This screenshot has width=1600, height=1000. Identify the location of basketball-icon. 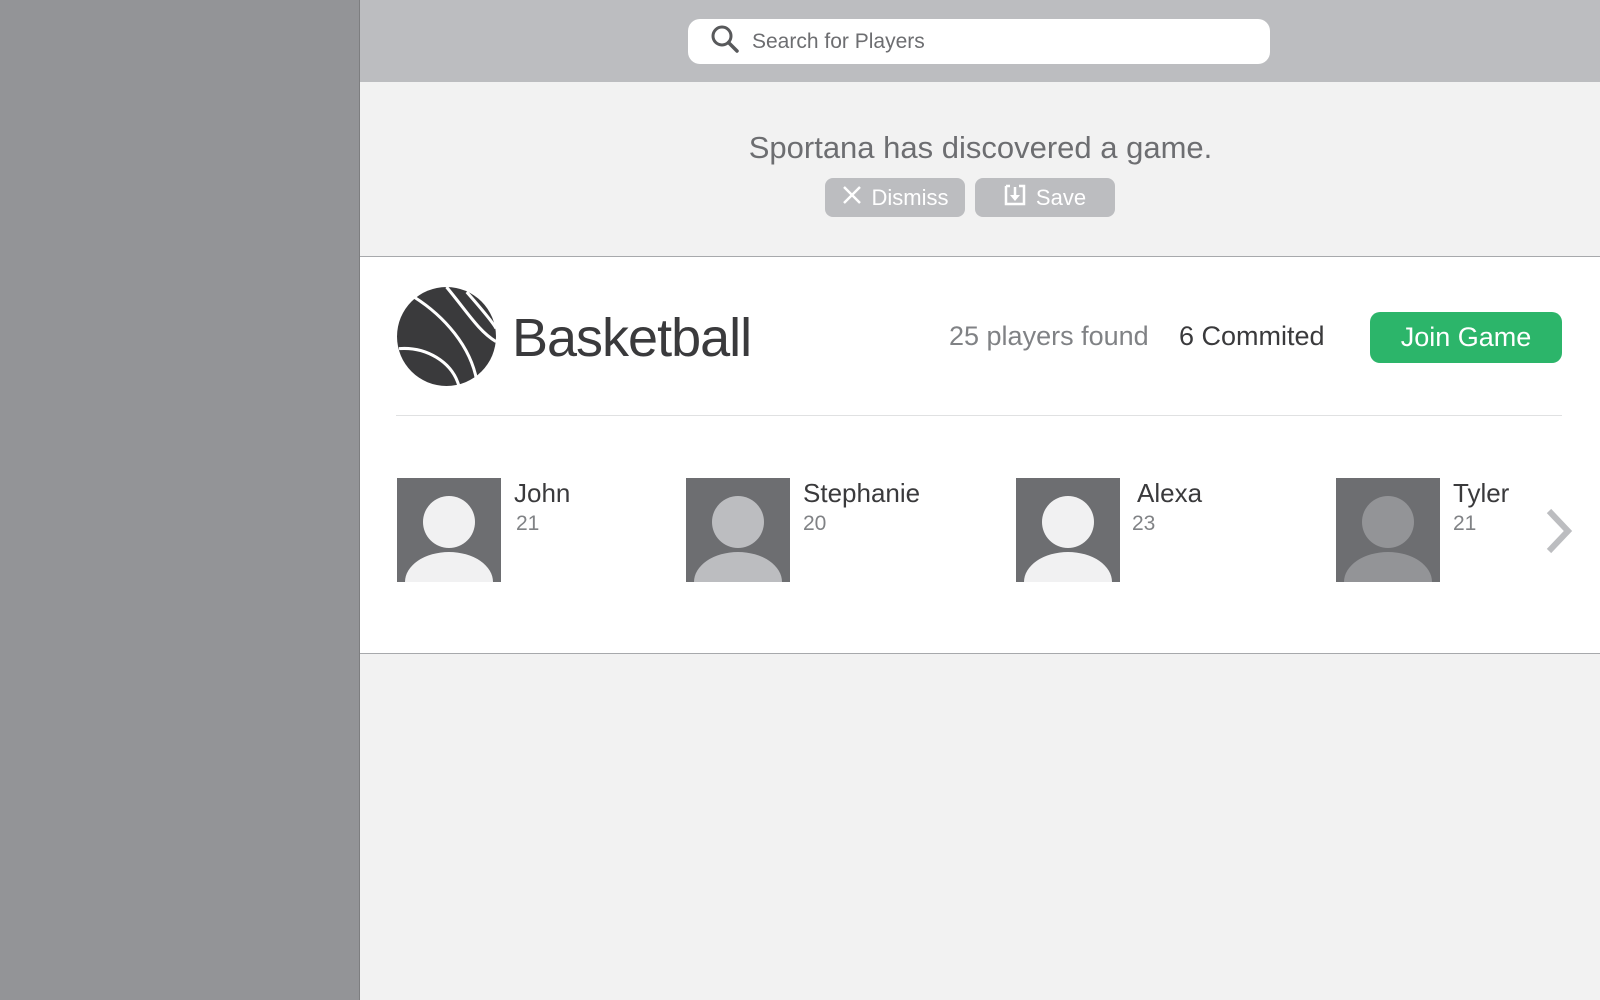
(447, 339).